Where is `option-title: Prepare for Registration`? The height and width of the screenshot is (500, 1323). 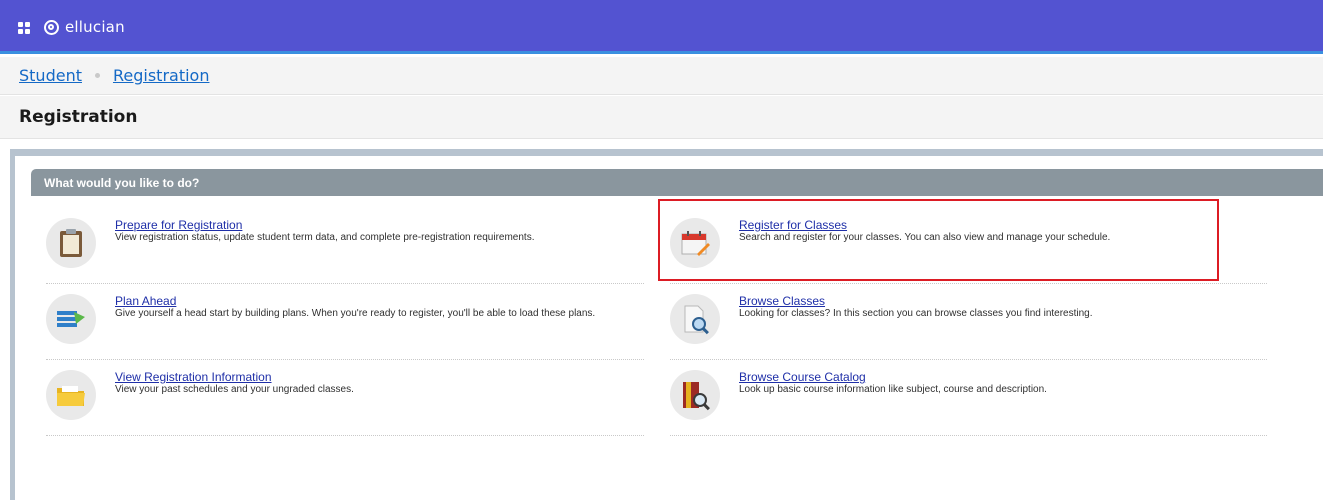
option-title: Prepare for Registration is located at coordinates (178, 225).